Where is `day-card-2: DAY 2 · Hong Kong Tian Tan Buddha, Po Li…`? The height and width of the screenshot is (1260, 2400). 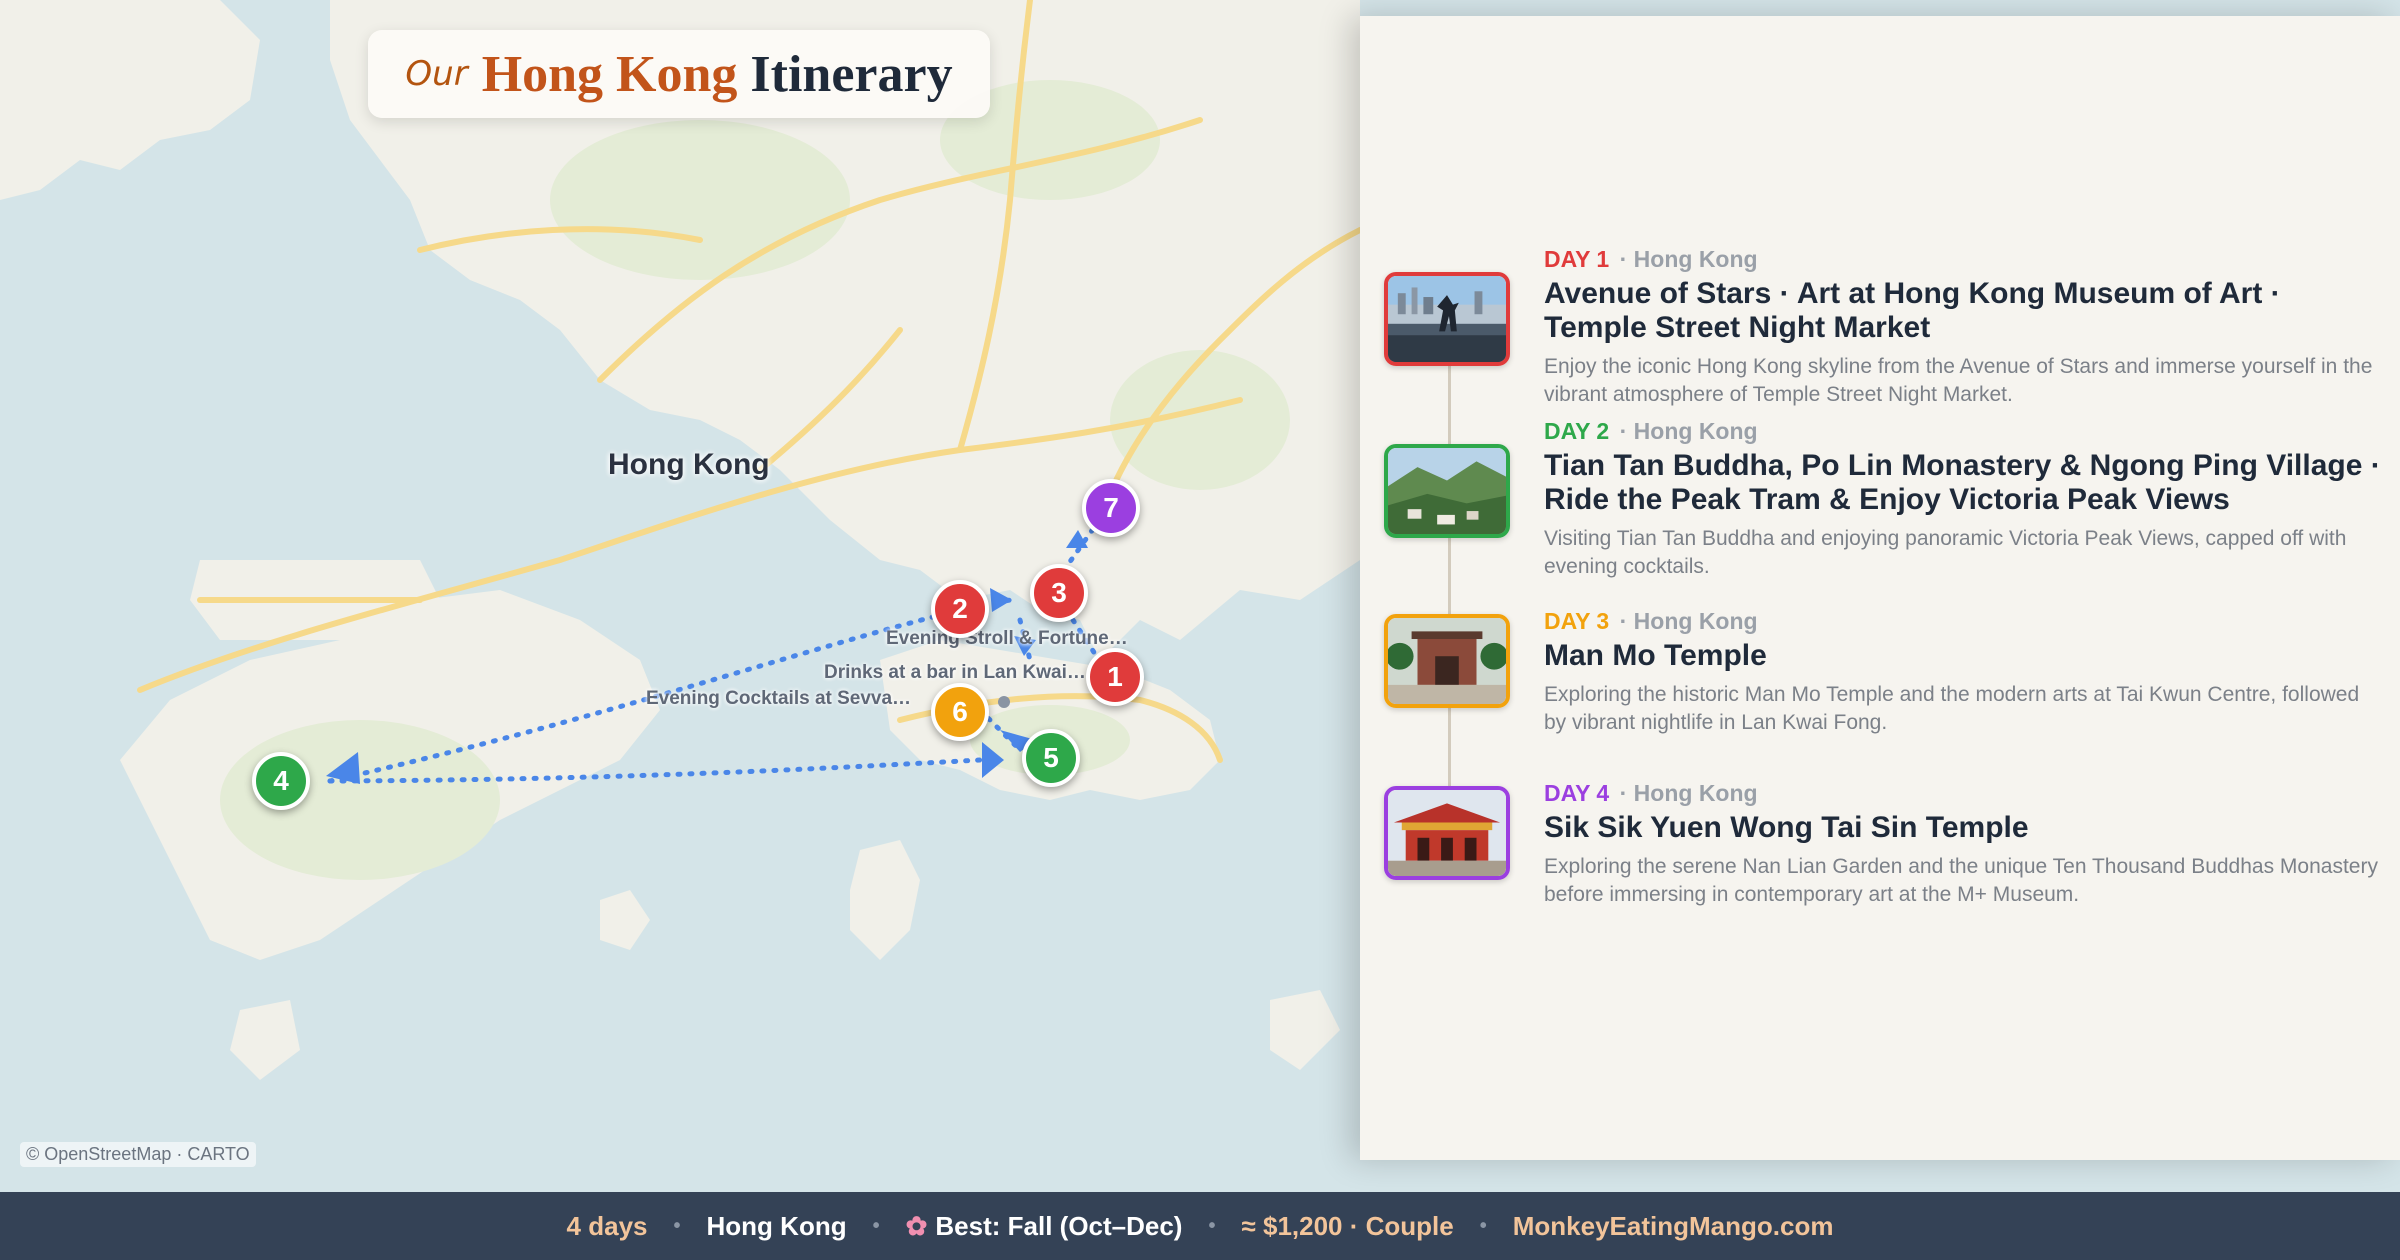 day-card-2: DAY 2 · Hong Kong Tian Tan Buddha, Po Li… is located at coordinates (1884, 498).